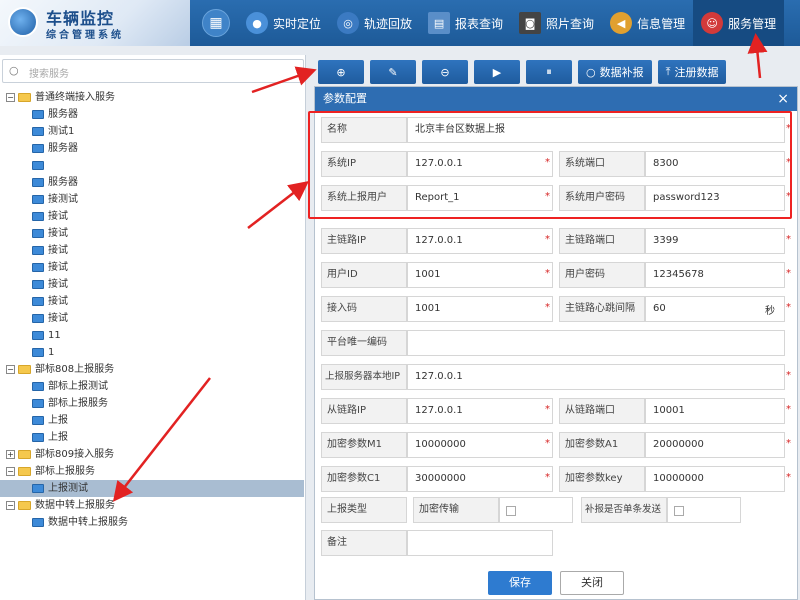 Image resolution: width=800 pixels, height=600 pixels. What do you see at coordinates (152, 369) in the screenshot?
I see `tree-folder-node: − 部标808上报服务` at bounding box center [152, 369].